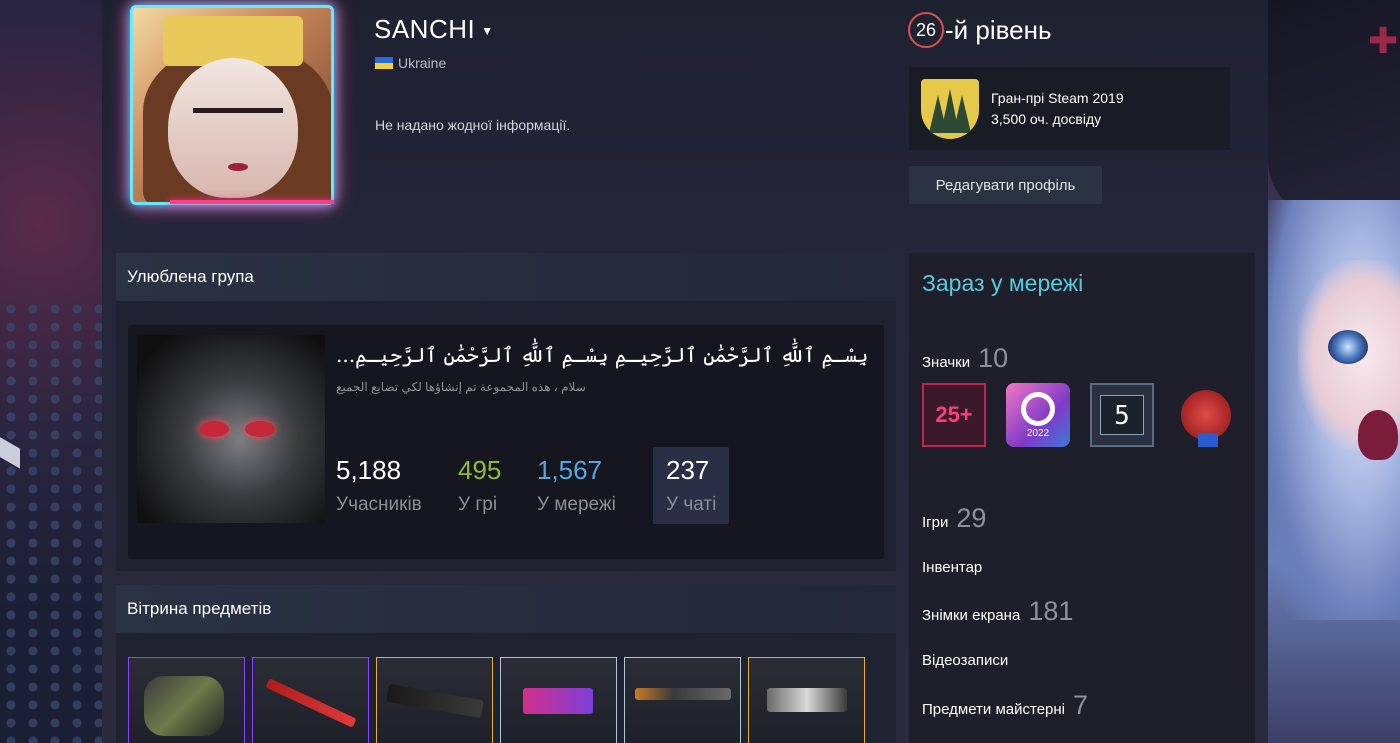 Image resolution: width=1400 pixels, height=743 pixels. What do you see at coordinates (683, 694) in the screenshot?
I see `silenced-pistol-shape` at bounding box center [683, 694].